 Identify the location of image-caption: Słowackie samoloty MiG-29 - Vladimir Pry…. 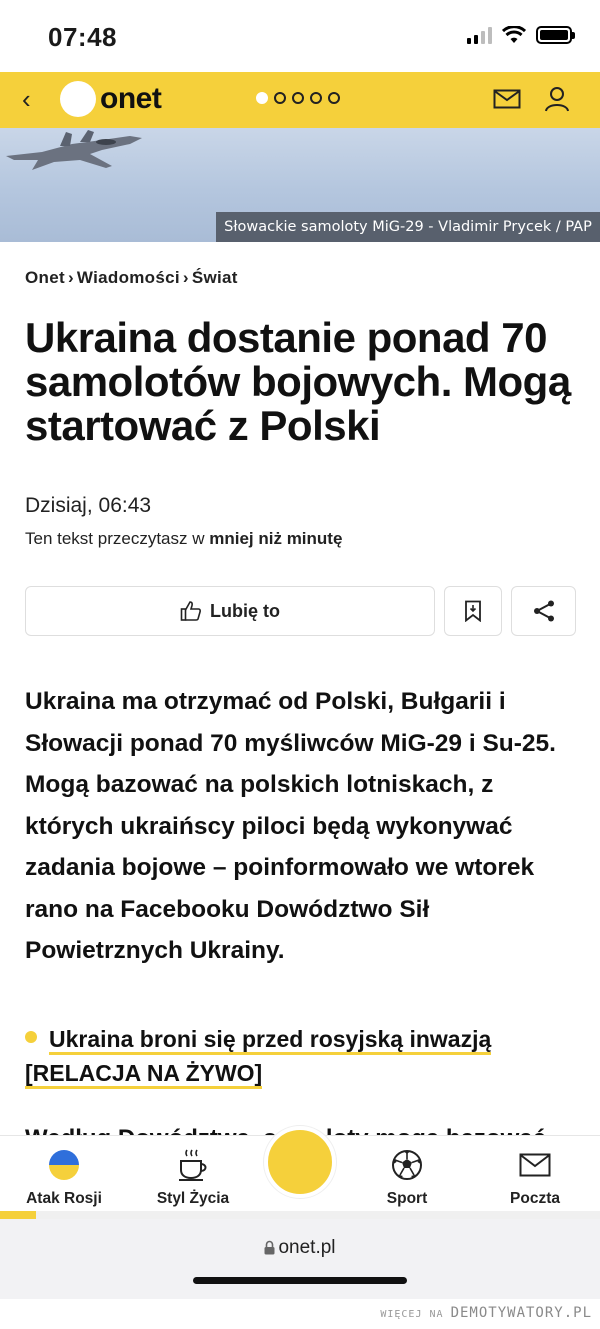
(408, 227).